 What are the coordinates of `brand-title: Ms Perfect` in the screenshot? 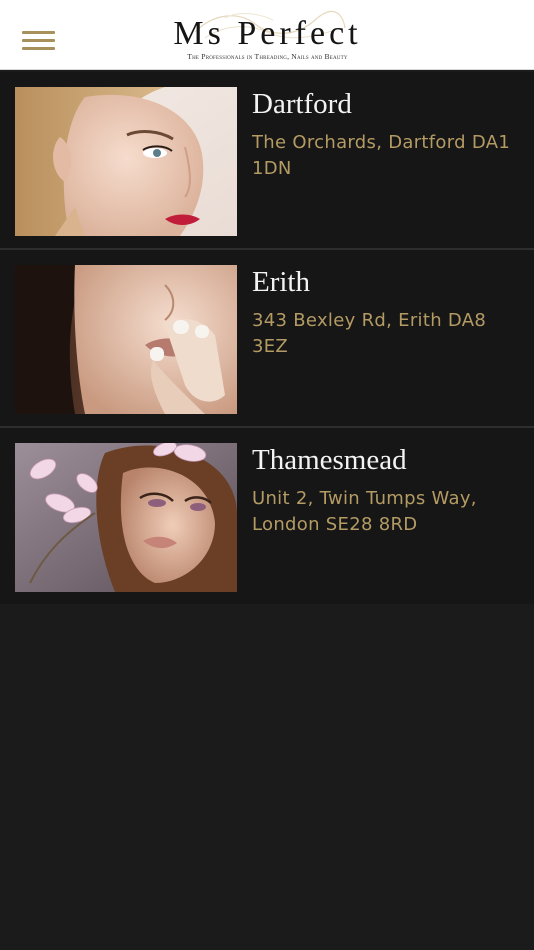 It's located at (267, 33).